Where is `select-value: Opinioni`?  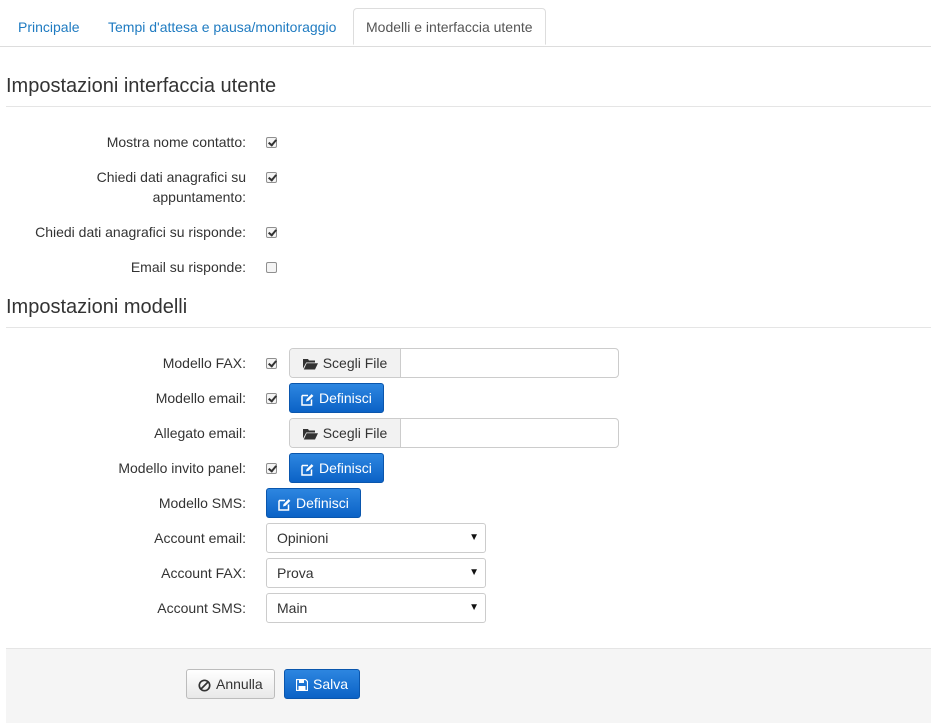 select-value: Opinioni is located at coordinates (303, 538).